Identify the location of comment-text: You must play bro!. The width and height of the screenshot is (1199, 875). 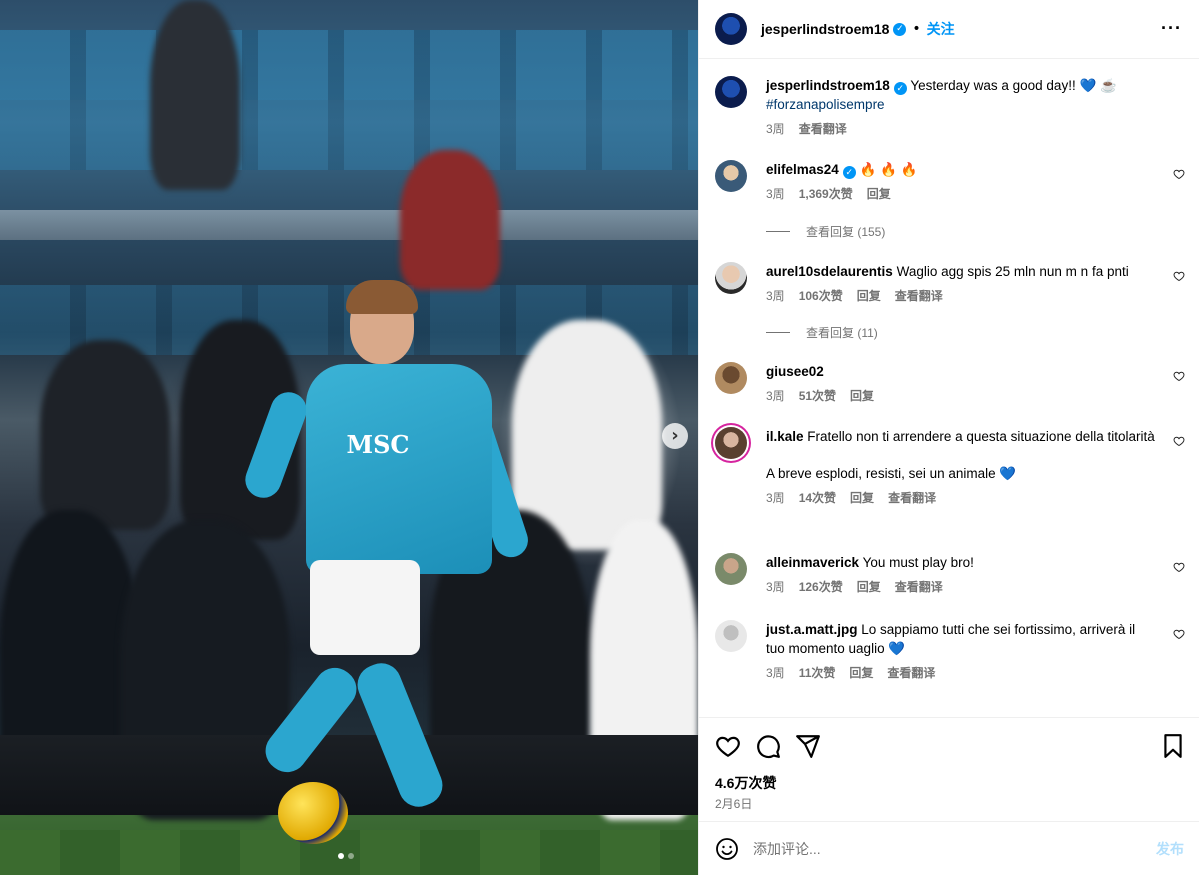
(918, 562).